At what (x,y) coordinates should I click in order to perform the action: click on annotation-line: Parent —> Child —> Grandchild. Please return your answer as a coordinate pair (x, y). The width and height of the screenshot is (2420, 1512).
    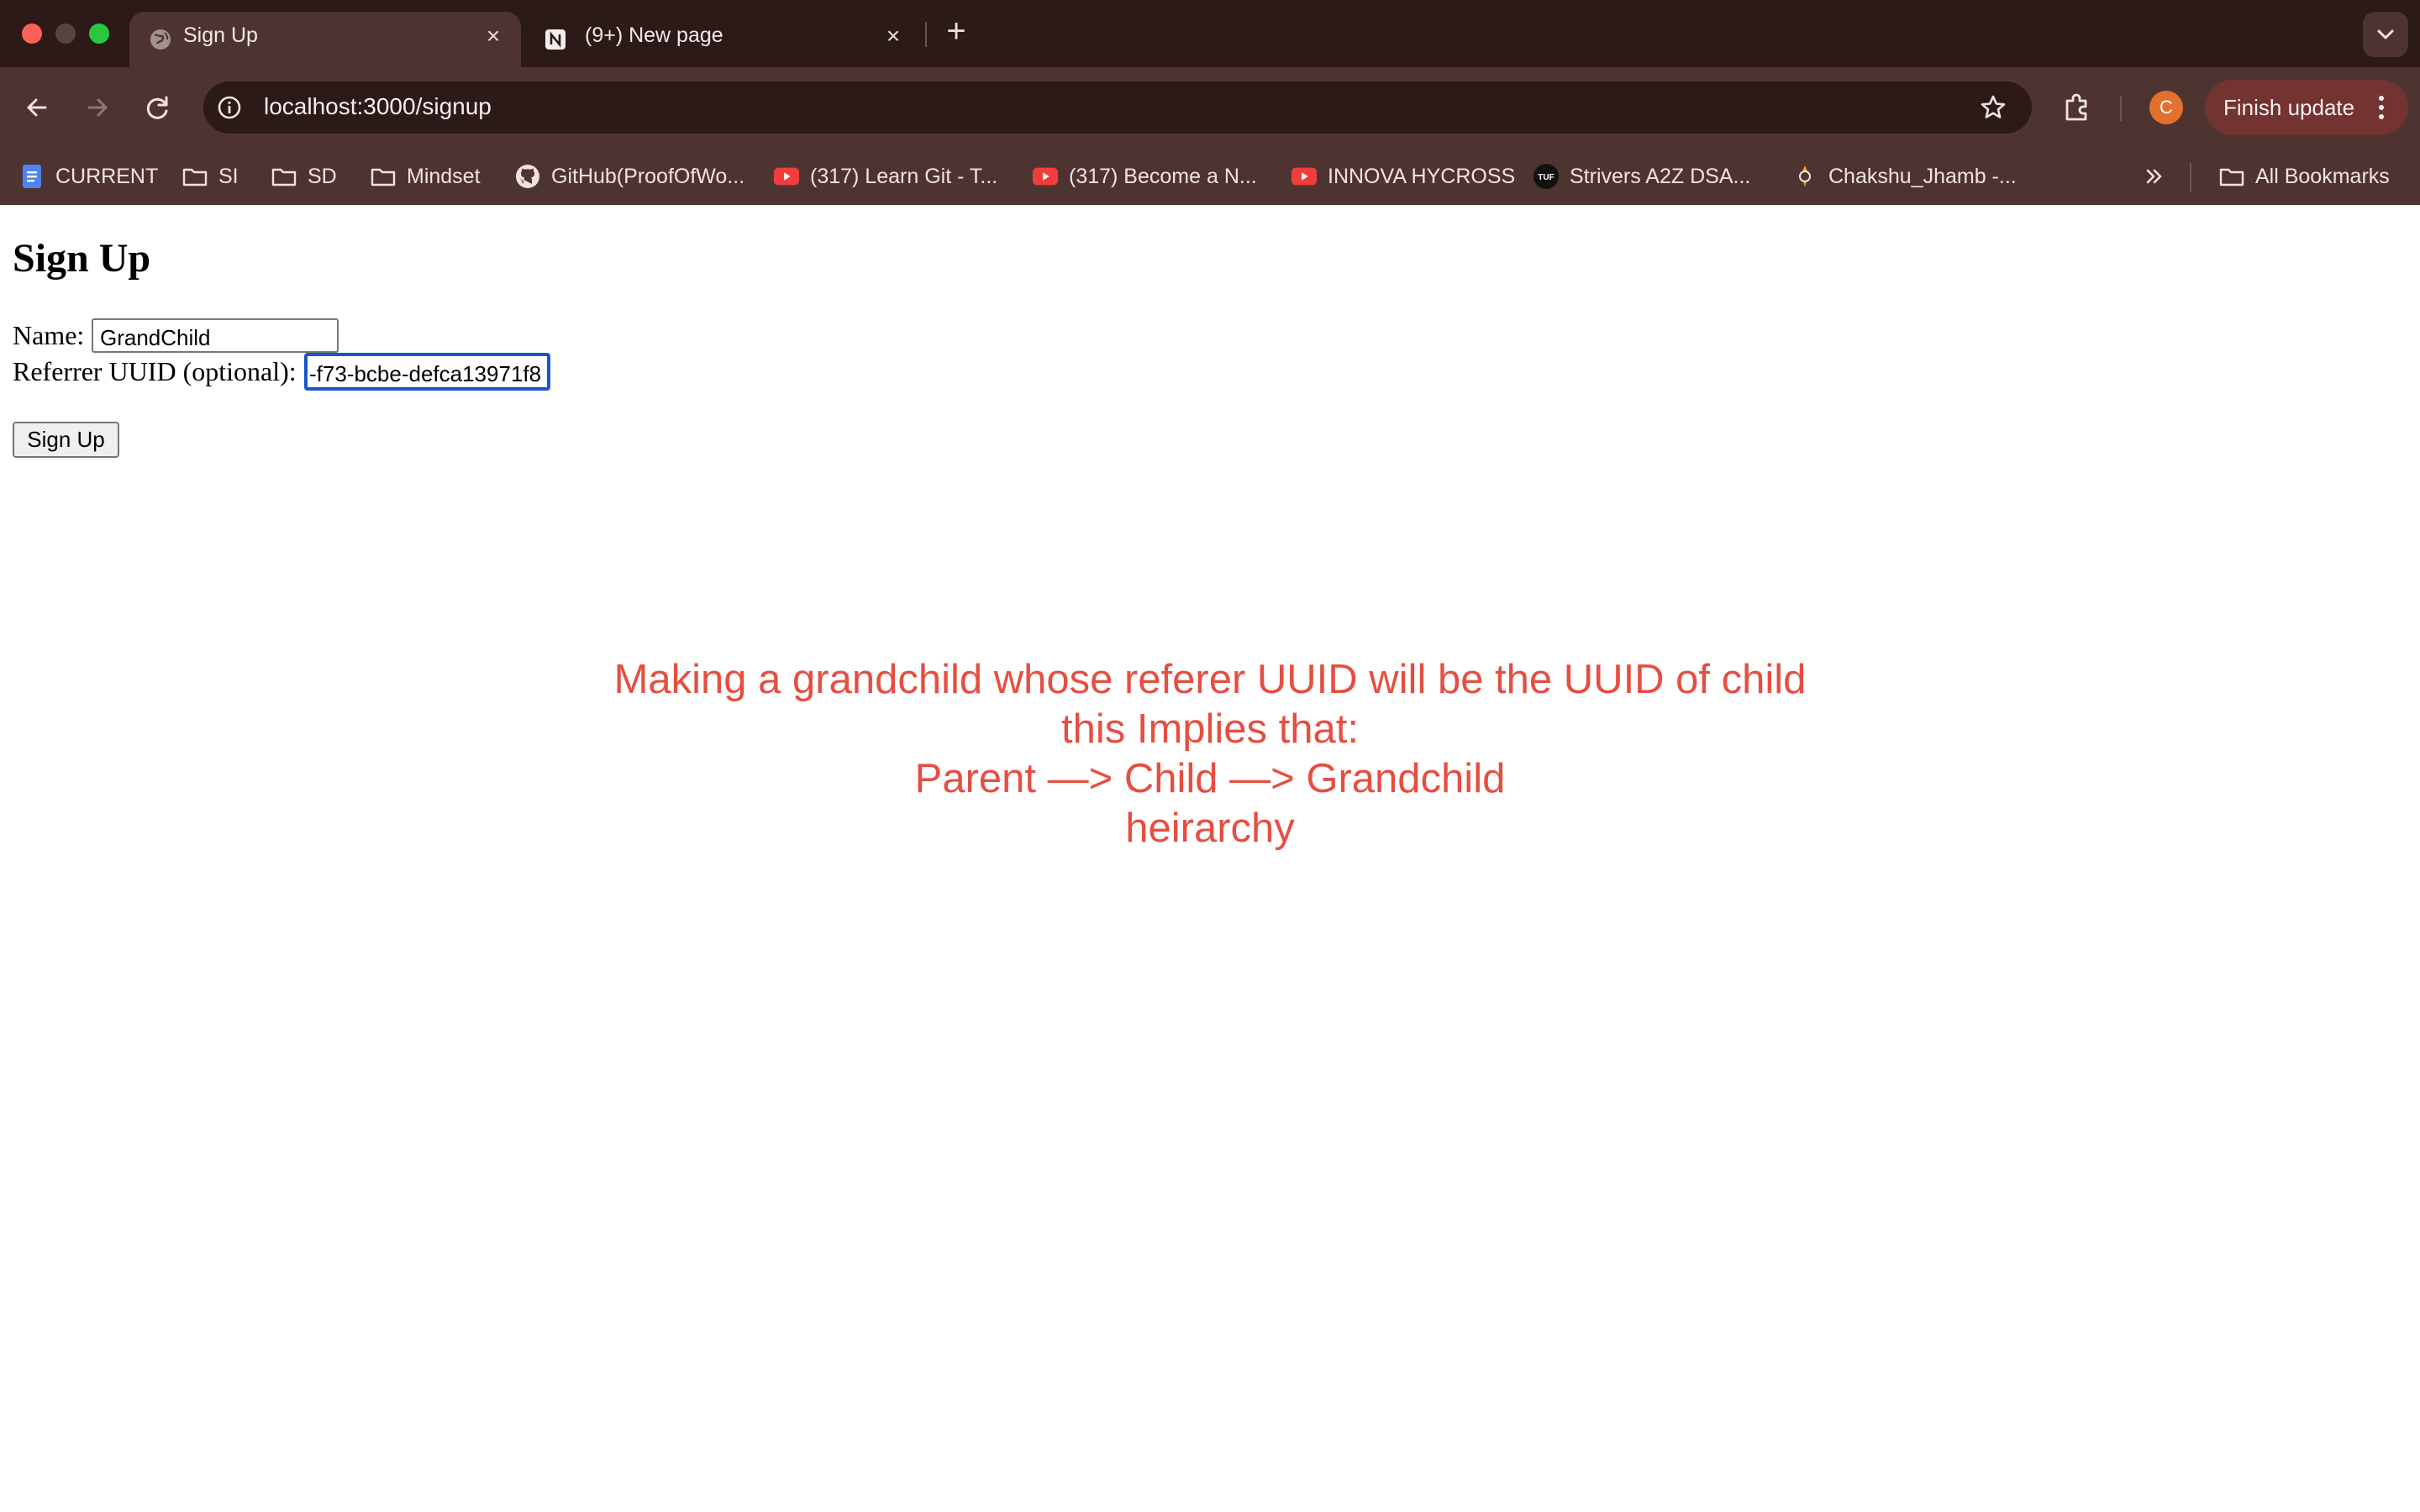
    Looking at the image, I should click on (1210, 778).